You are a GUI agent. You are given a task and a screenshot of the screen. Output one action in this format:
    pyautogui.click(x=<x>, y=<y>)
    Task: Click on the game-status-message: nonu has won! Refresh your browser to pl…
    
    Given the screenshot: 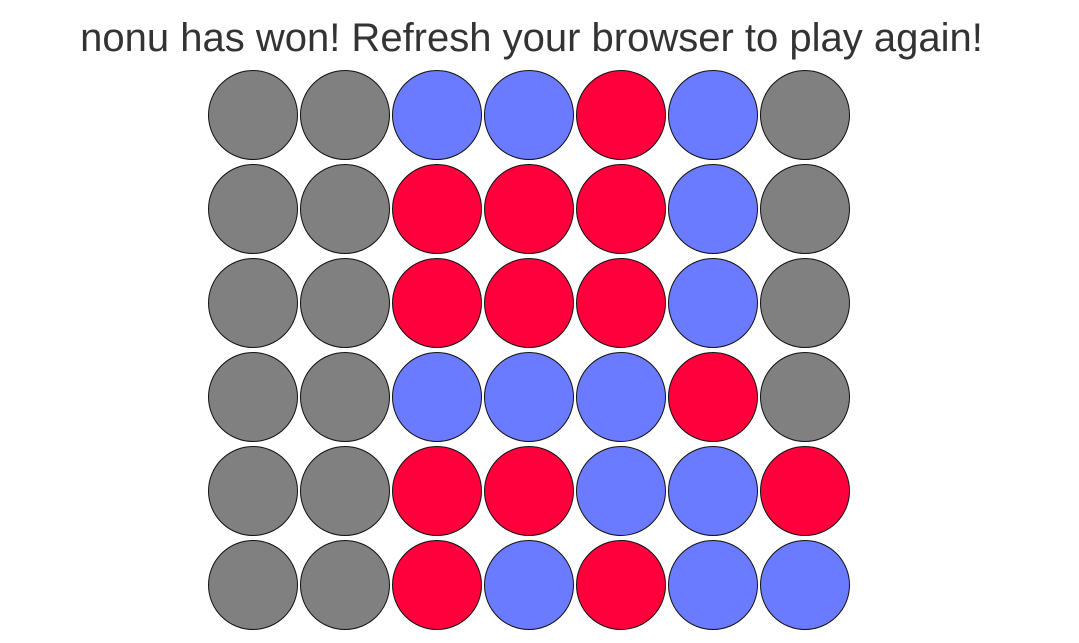 What is the action you would take?
    pyautogui.click(x=531, y=38)
    